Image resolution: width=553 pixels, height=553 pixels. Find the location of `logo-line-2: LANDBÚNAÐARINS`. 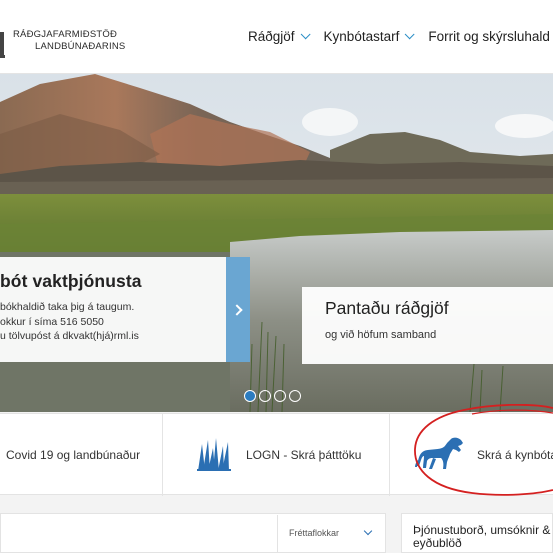

logo-line-2: LANDBÚNAÐARINS is located at coordinates (80, 46).